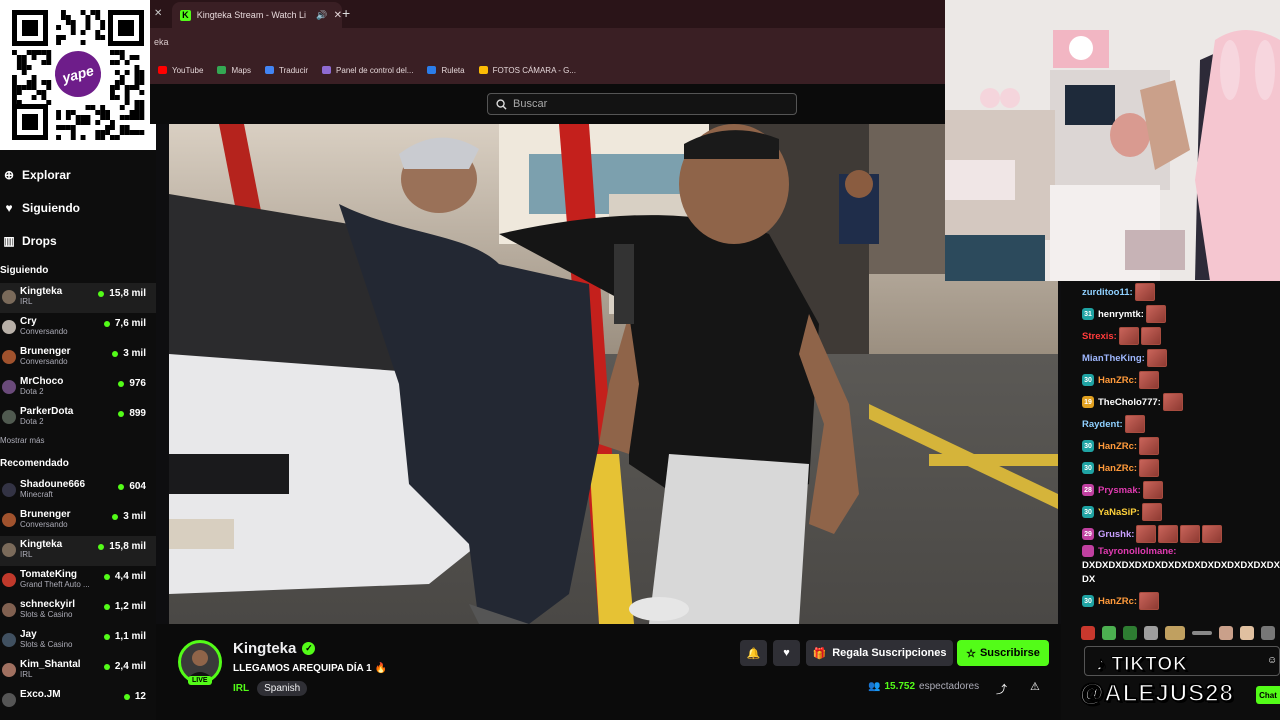 This screenshot has height=720, width=1280. Describe the element at coordinates (26, 674) in the screenshot. I see `channel-category: IRL` at that location.